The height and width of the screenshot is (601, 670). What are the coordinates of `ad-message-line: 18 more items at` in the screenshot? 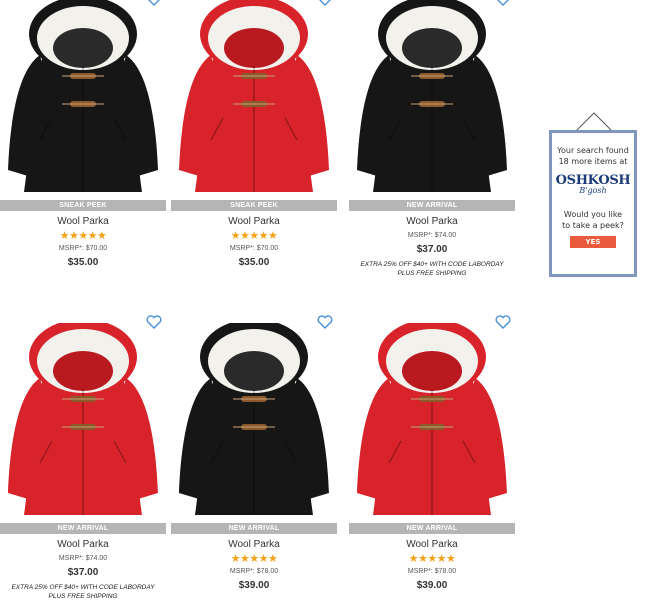 It's located at (593, 161).